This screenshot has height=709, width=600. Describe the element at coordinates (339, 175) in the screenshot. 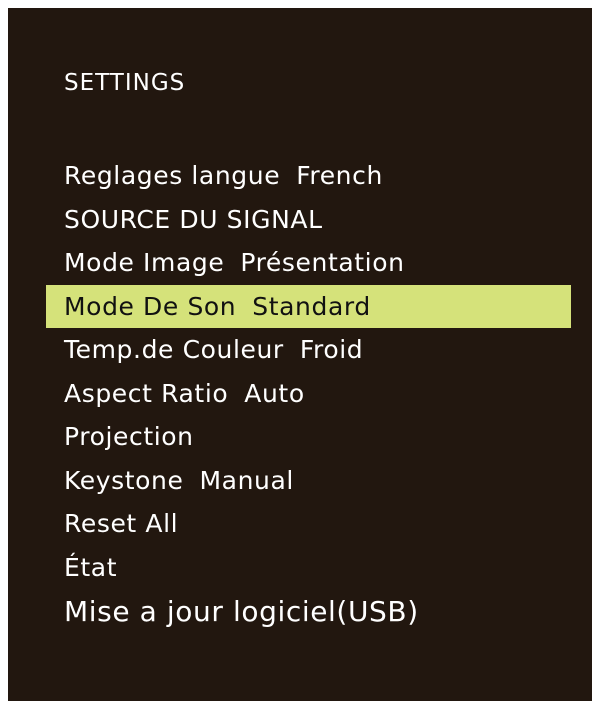

I see `menu-item-value: French` at that location.